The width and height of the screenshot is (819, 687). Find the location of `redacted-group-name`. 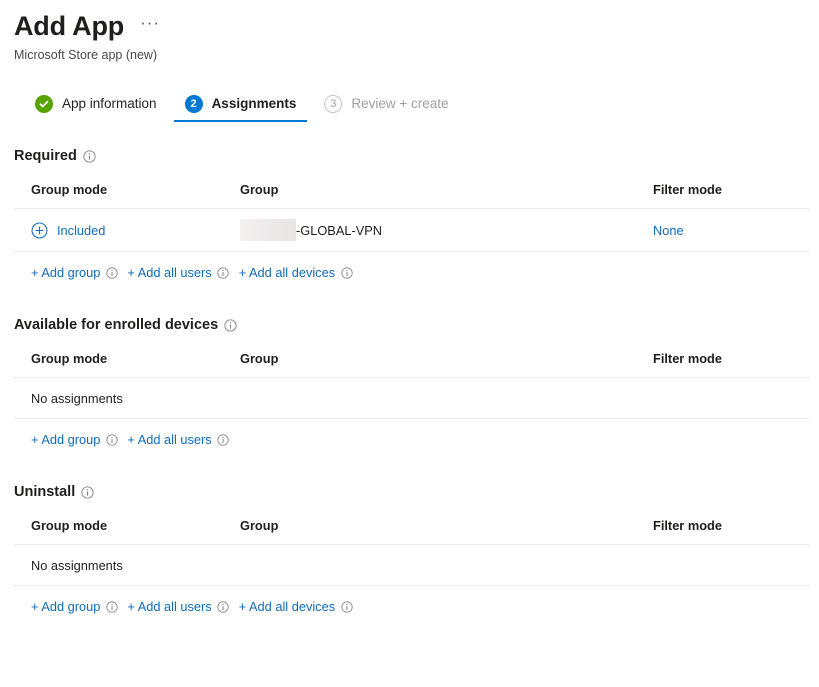

redacted-group-name is located at coordinates (268, 230).